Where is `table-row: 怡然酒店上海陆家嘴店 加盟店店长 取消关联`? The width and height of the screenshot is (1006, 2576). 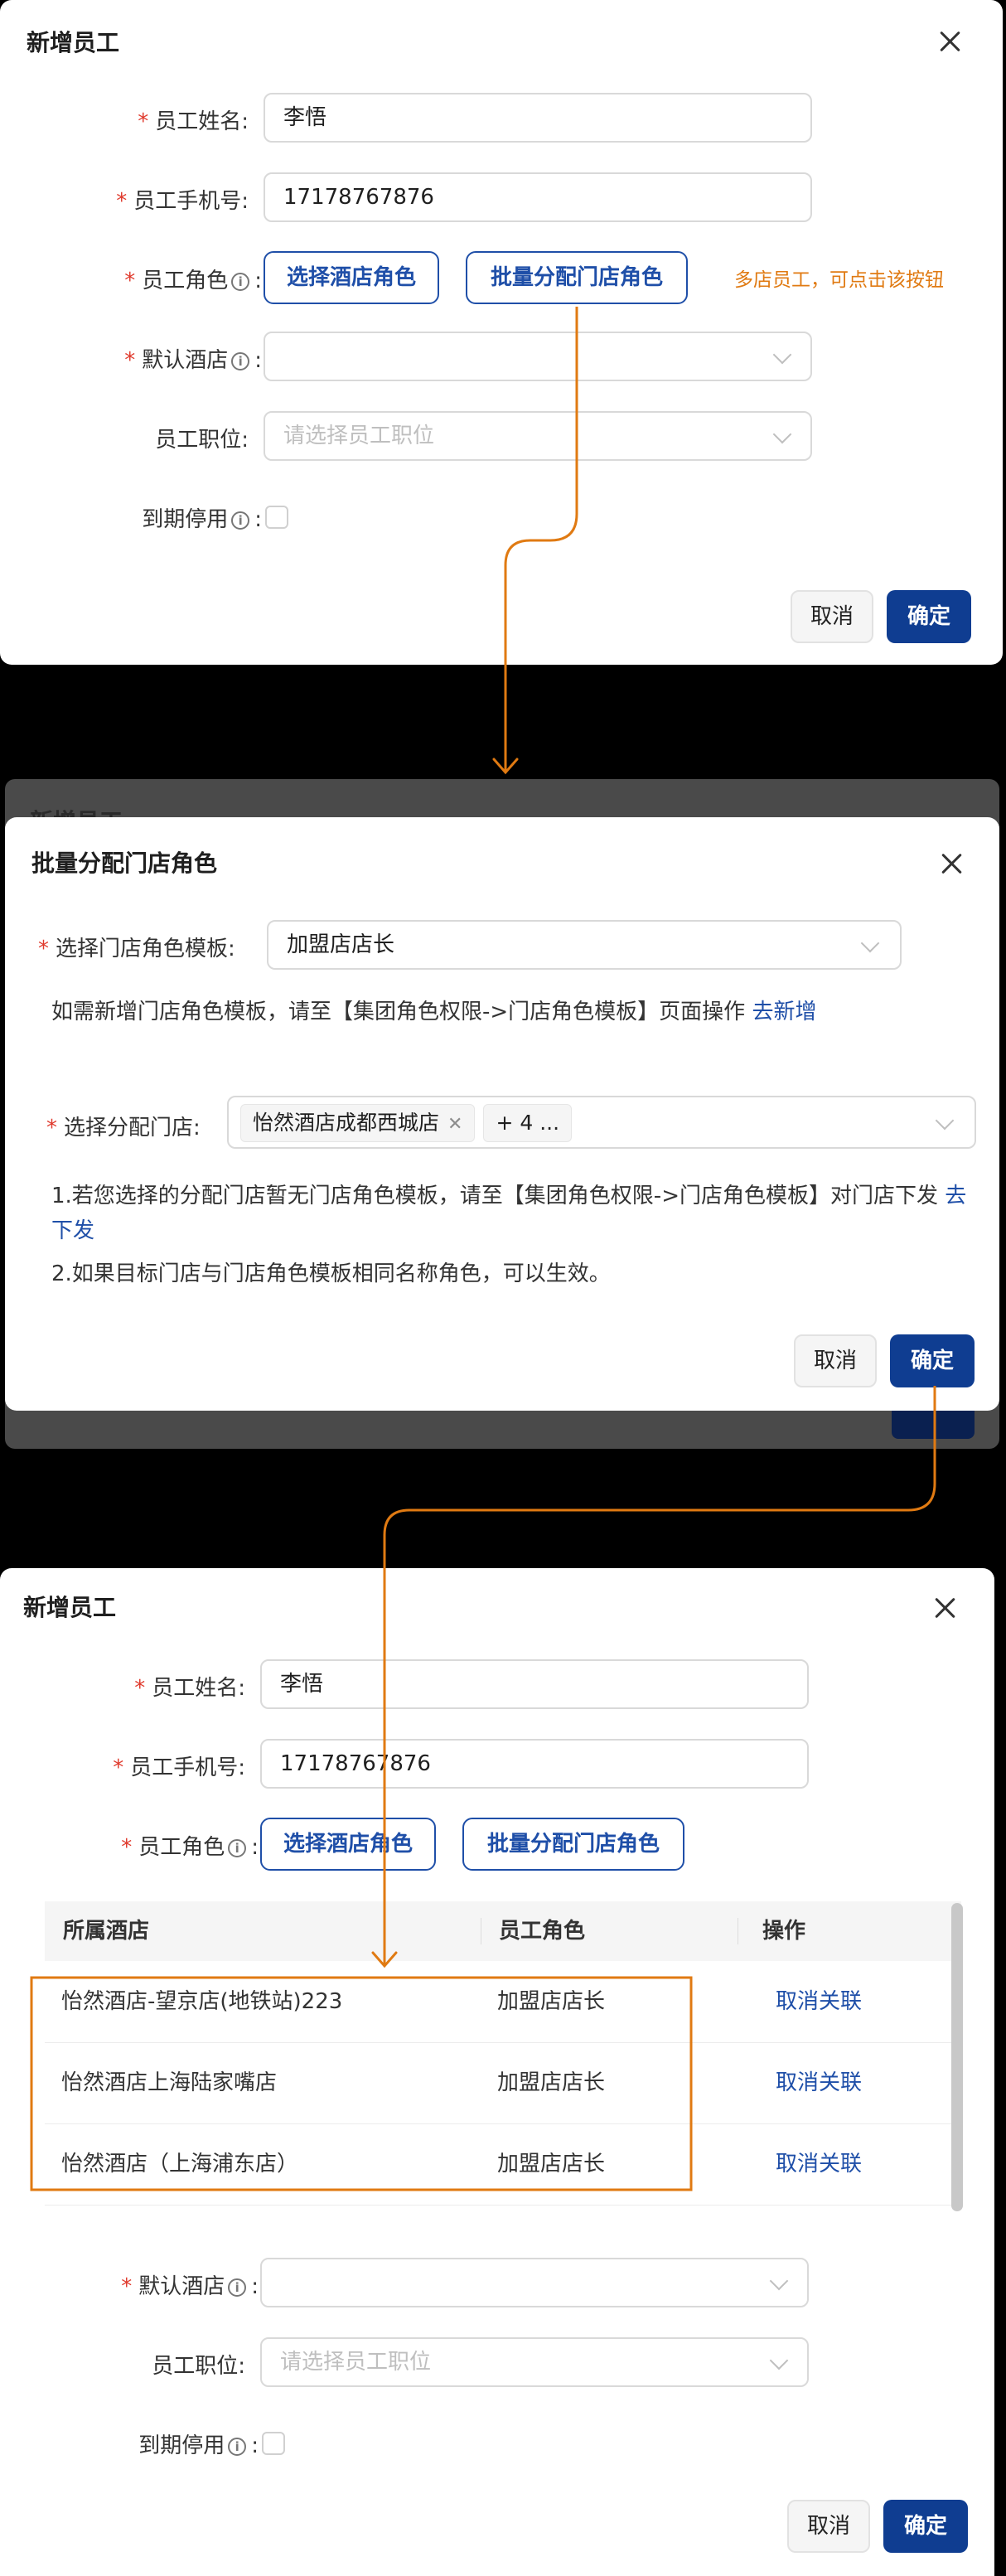
table-row: 怡然酒店上海陆家嘴店 加盟店店长 取消关联 is located at coordinates (503, 2083).